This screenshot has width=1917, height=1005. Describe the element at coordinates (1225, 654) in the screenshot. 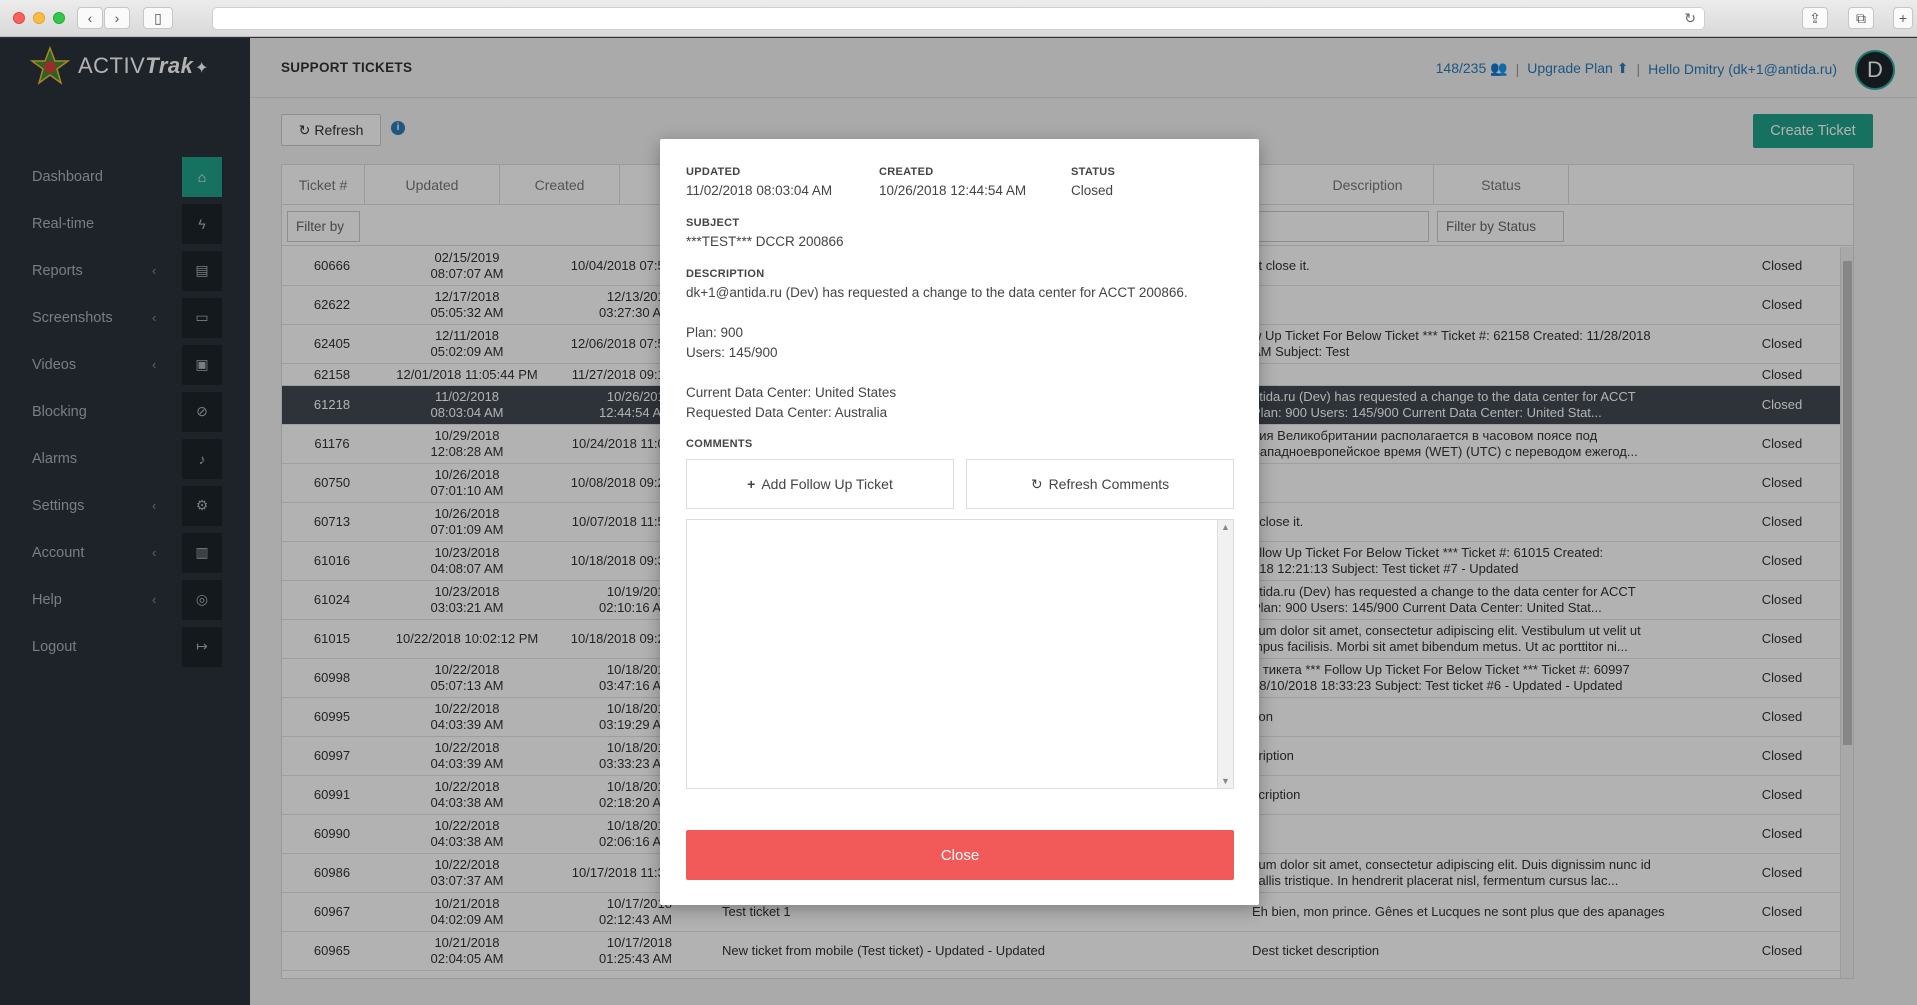

I see `comments-scrollbar: ▲ ▼` at that location.